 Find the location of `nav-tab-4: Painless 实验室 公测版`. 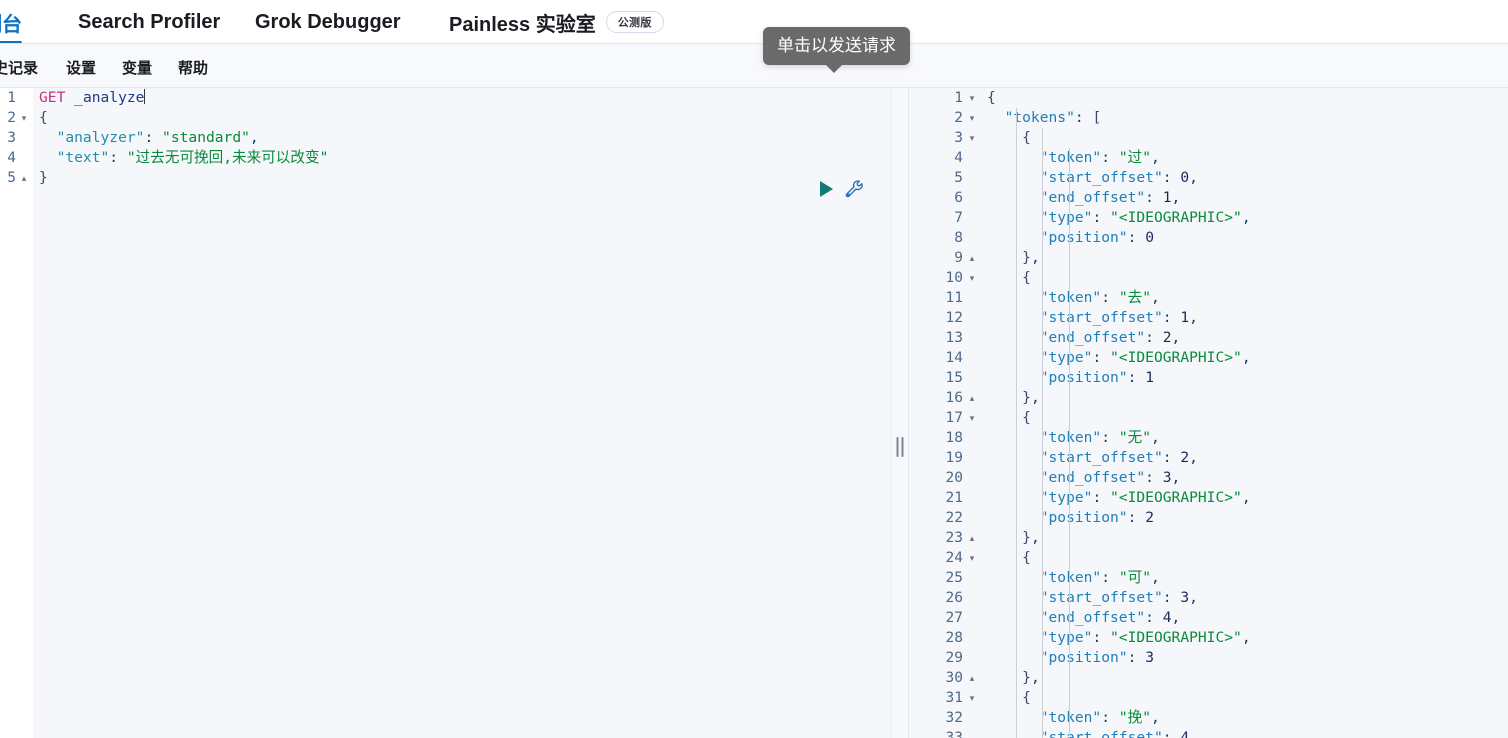

nav-tab-4: Painless 实验室 公测版 is located at coordinates (556, 22).